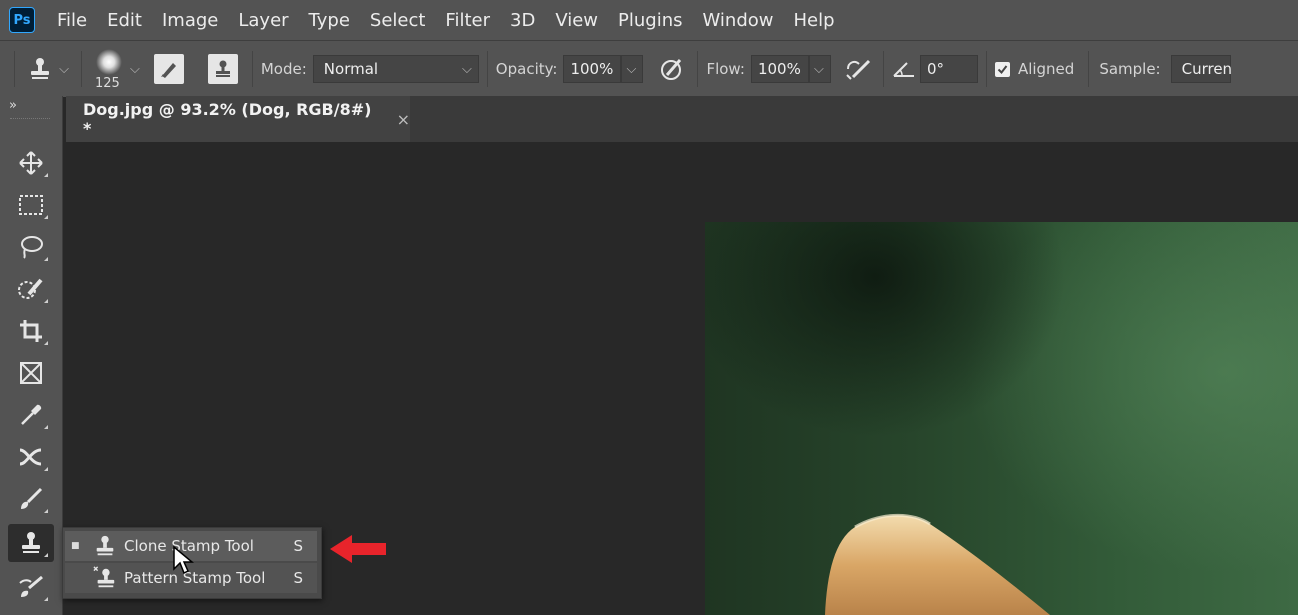 The image size is (1298, 615). Describe the element at coordinates (395, 69) in the screenshot. I see `mode-select: Normal ⌵` at that location.